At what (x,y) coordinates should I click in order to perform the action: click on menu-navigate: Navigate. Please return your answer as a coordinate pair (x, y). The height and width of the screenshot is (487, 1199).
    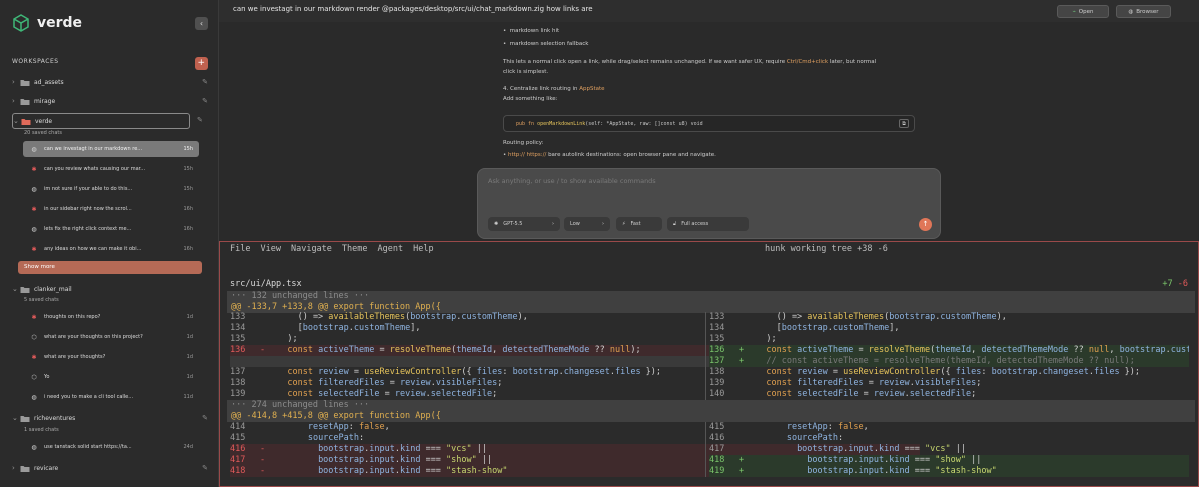
    Looking at the image, I should click on (311, 249).